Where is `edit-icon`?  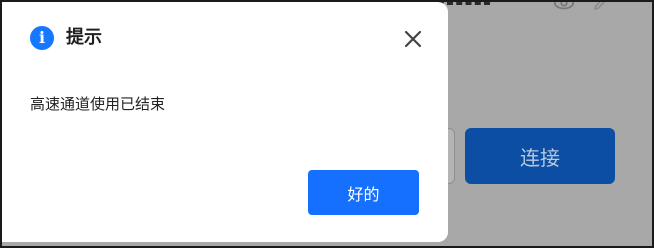
edit-icon is located at coordinates (599, 6).